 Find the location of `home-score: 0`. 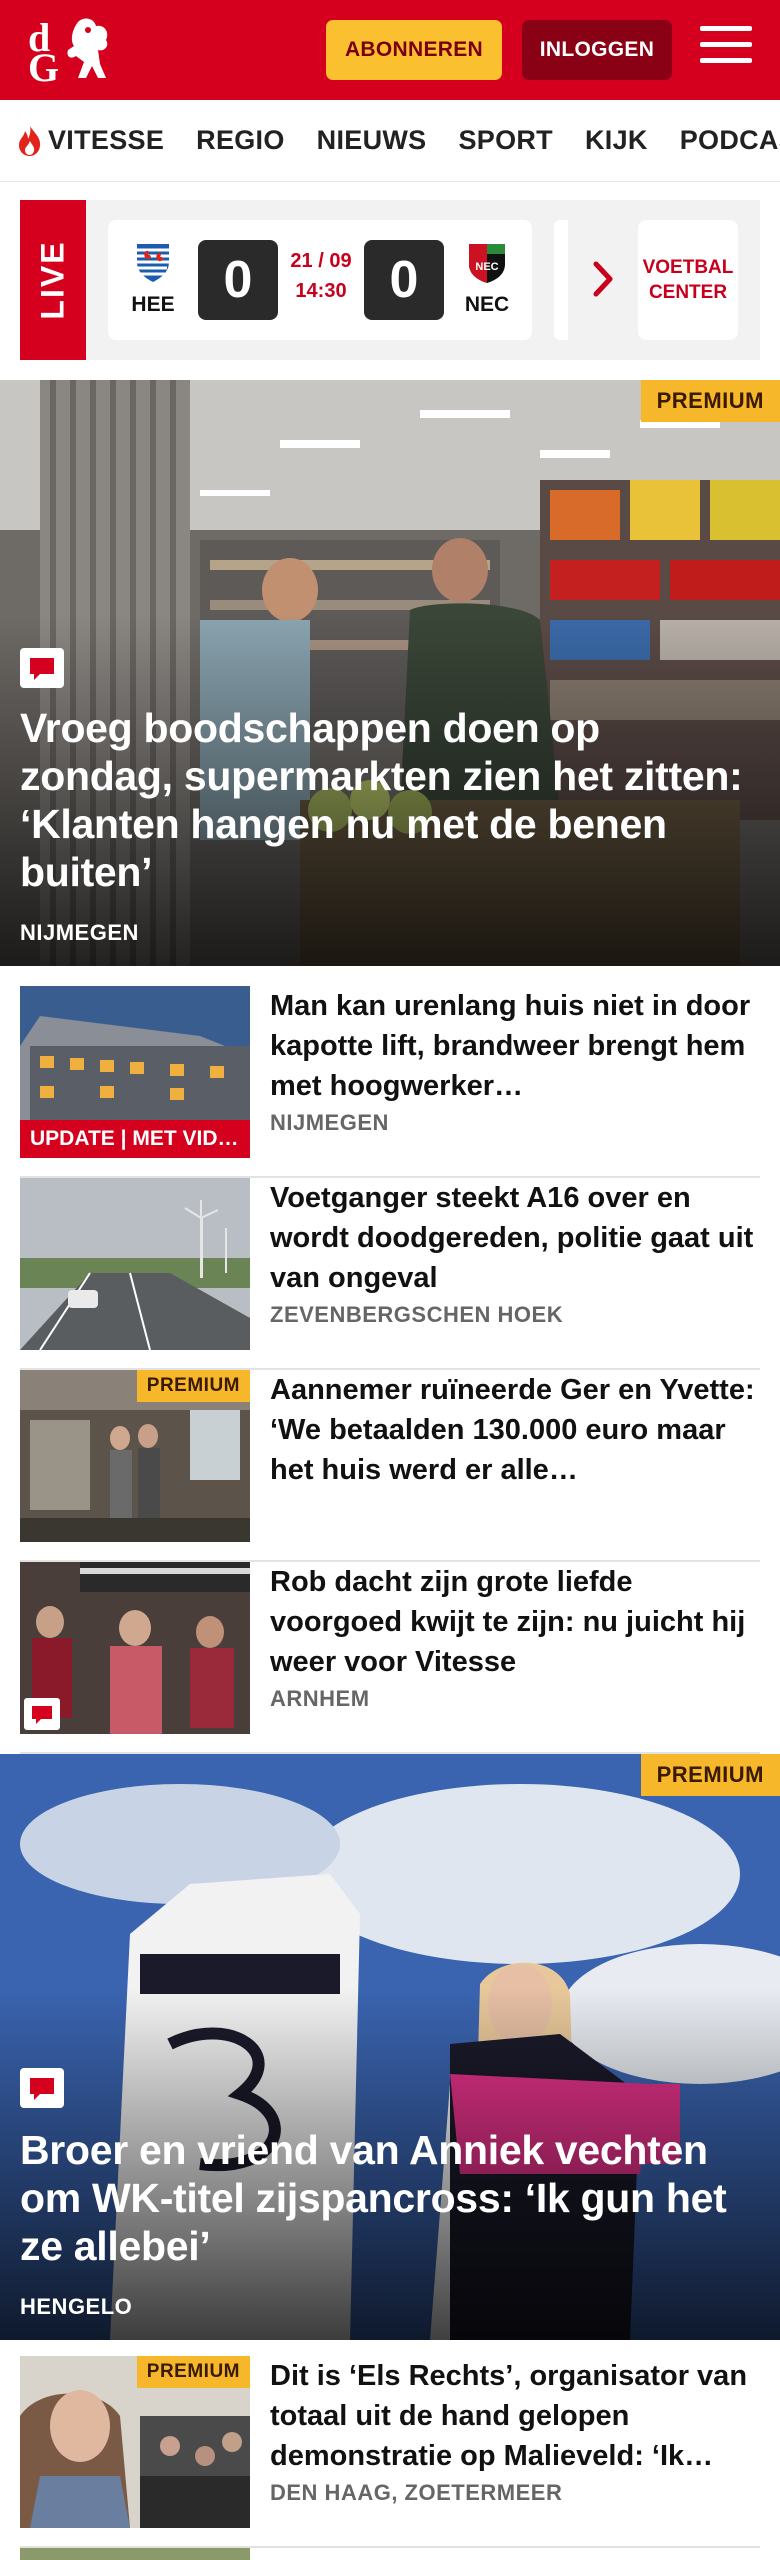

home-score: 0 is located at coordinates (238, 280).